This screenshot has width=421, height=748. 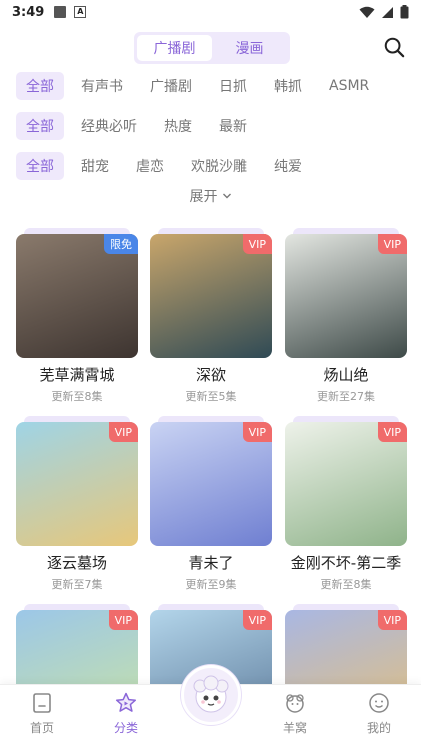 What do you see at coordinates (346, 504) in the screenshot?
I see `drama-card: VIP 金刚不坏-第二季 更新至8集` at bounding box center [346, 504].